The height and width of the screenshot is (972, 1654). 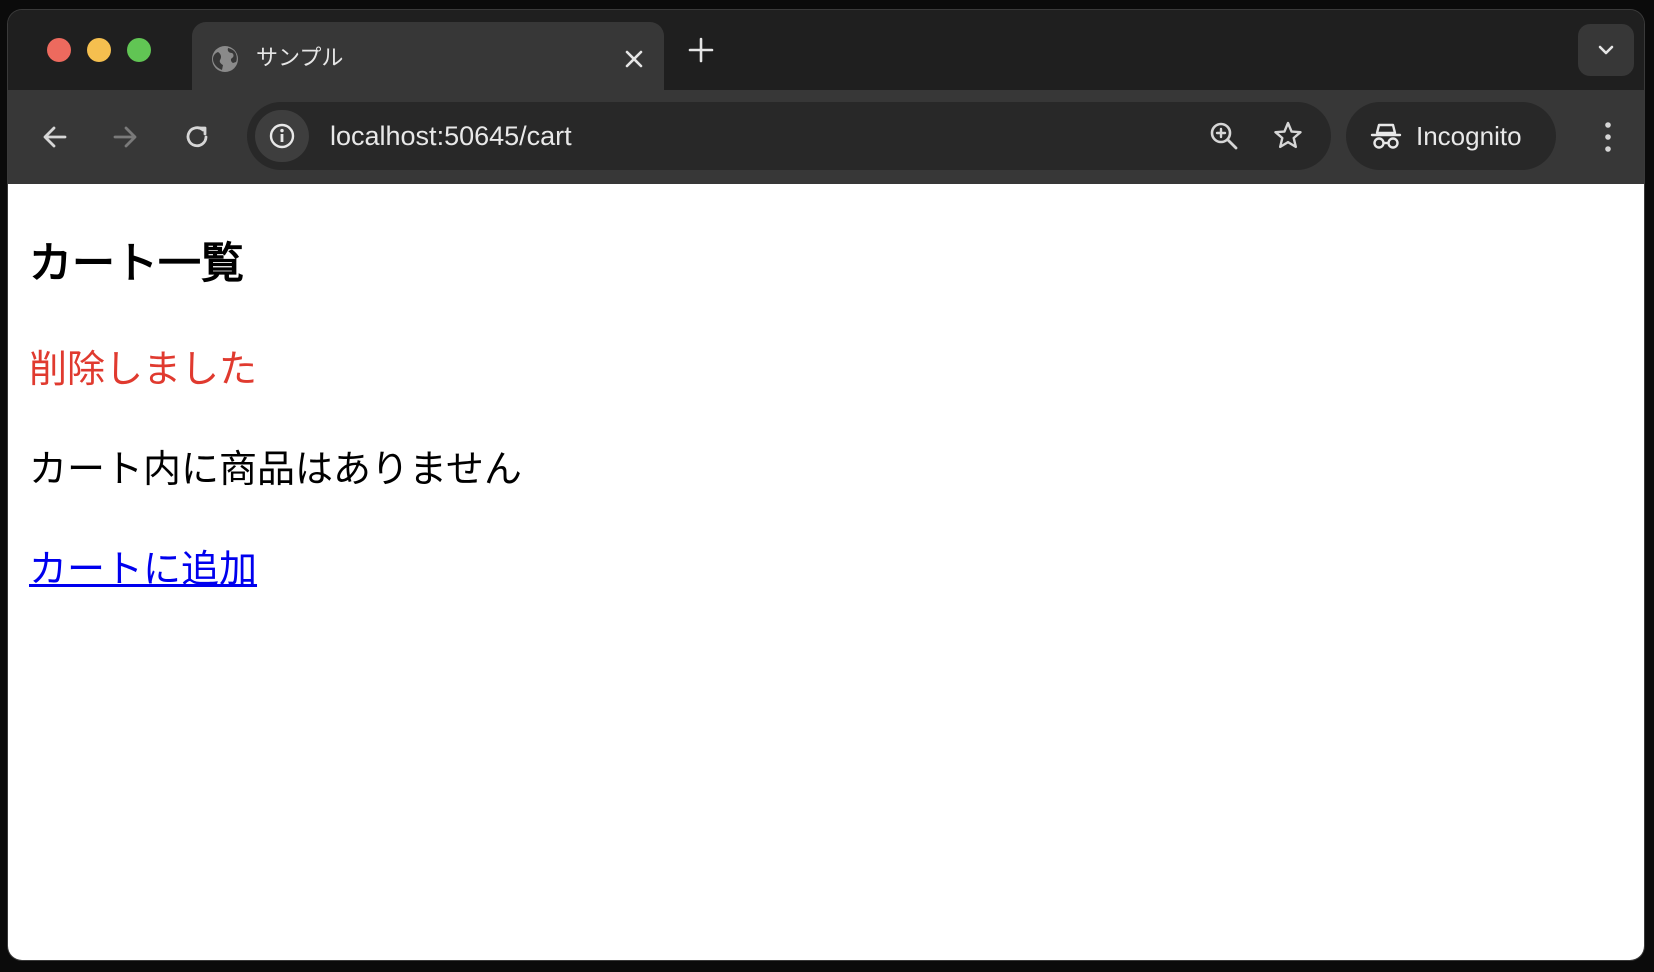 I want to click on site-info-button, so click(x=282, y=136).